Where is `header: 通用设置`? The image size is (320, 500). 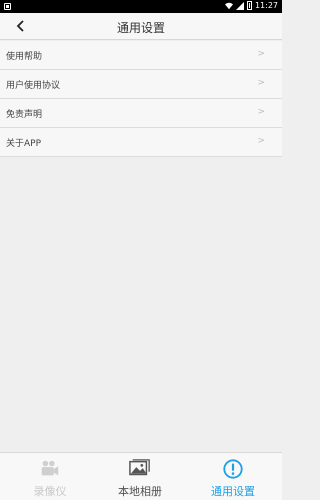
header: 通用设置 is located at coordinates (141, 26).